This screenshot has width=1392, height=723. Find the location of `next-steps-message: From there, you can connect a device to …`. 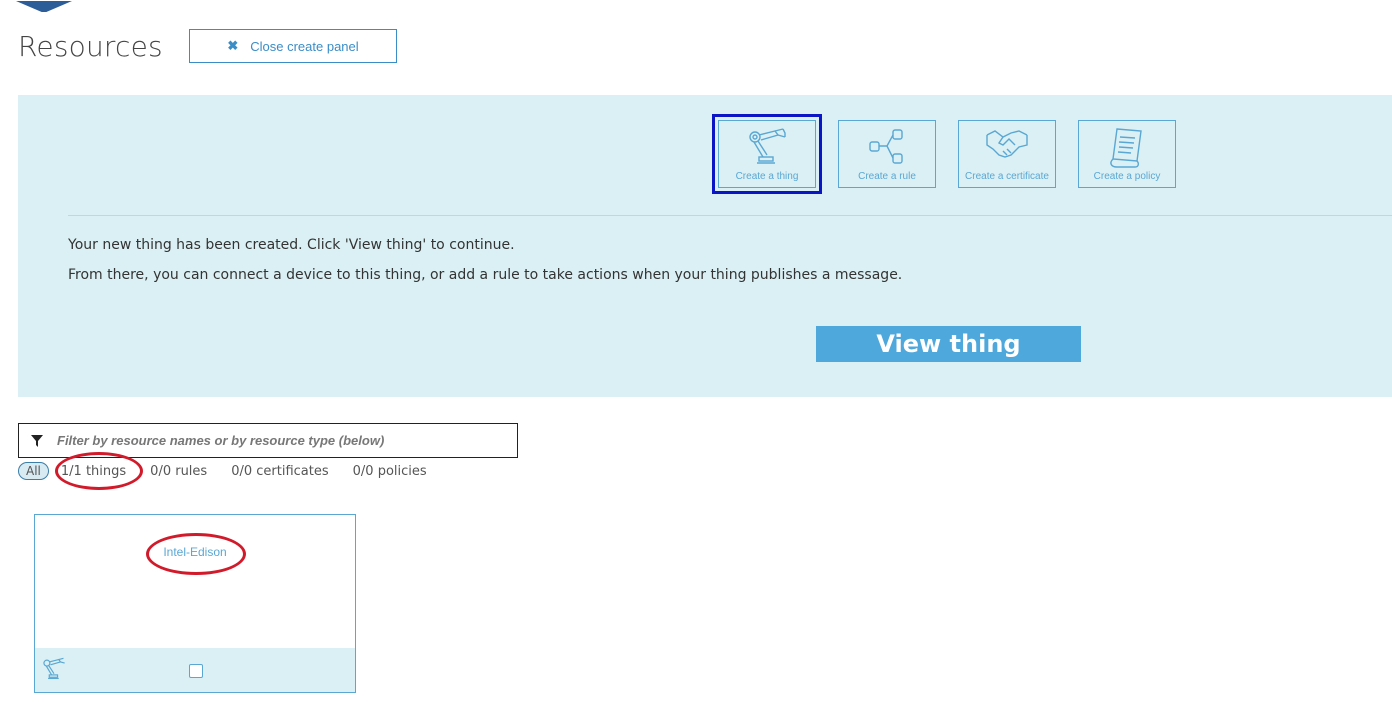

next-steps-message: From there, you can connect a device to … is located at coordinates (485, 275).